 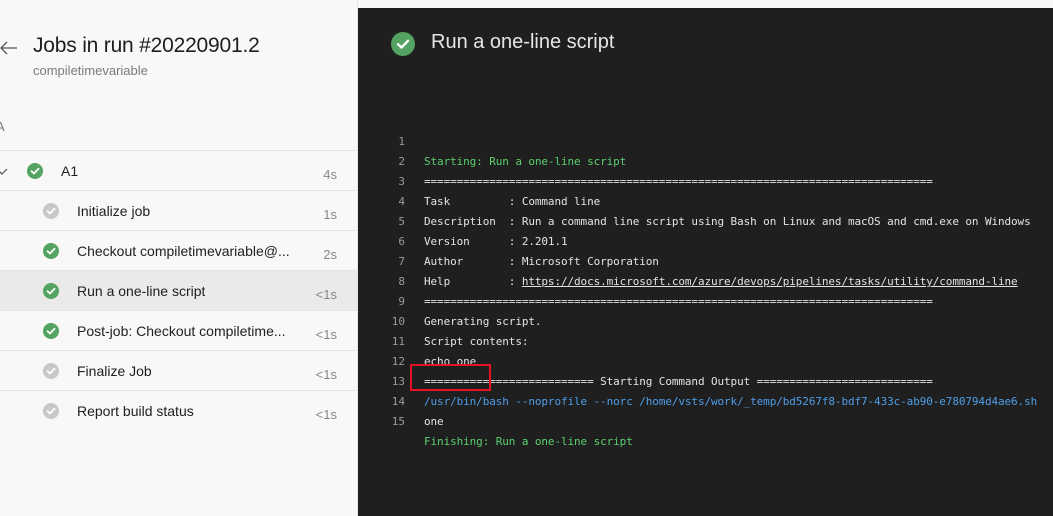 What do you see at coordinates (135, 411) in the screenshot?
I see `step-name: Report build status` at bounding box center [135, 411].